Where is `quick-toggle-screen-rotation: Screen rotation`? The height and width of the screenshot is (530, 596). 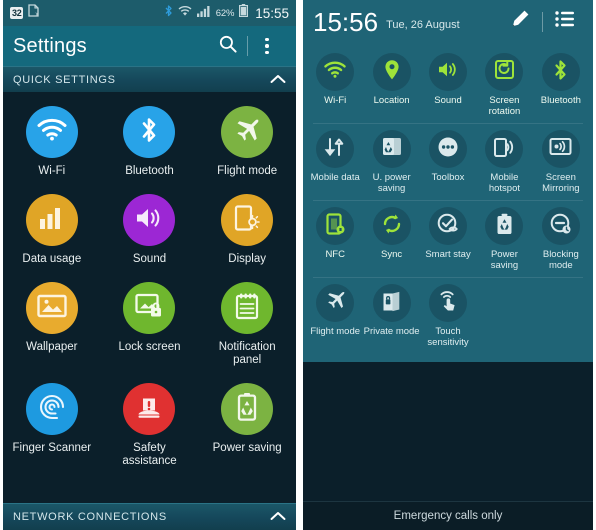
quick-toggle-screen-rotation: Screen rotation is located at coordinates (504, 85).